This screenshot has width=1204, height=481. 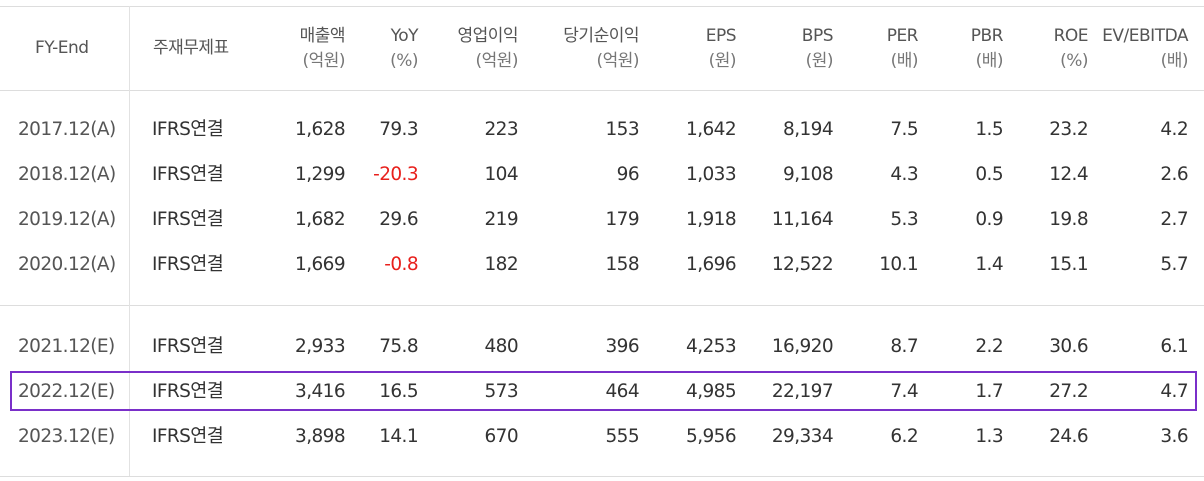 I want to click on header-sales: 매출액 (억원), so click(x=323, y=49).